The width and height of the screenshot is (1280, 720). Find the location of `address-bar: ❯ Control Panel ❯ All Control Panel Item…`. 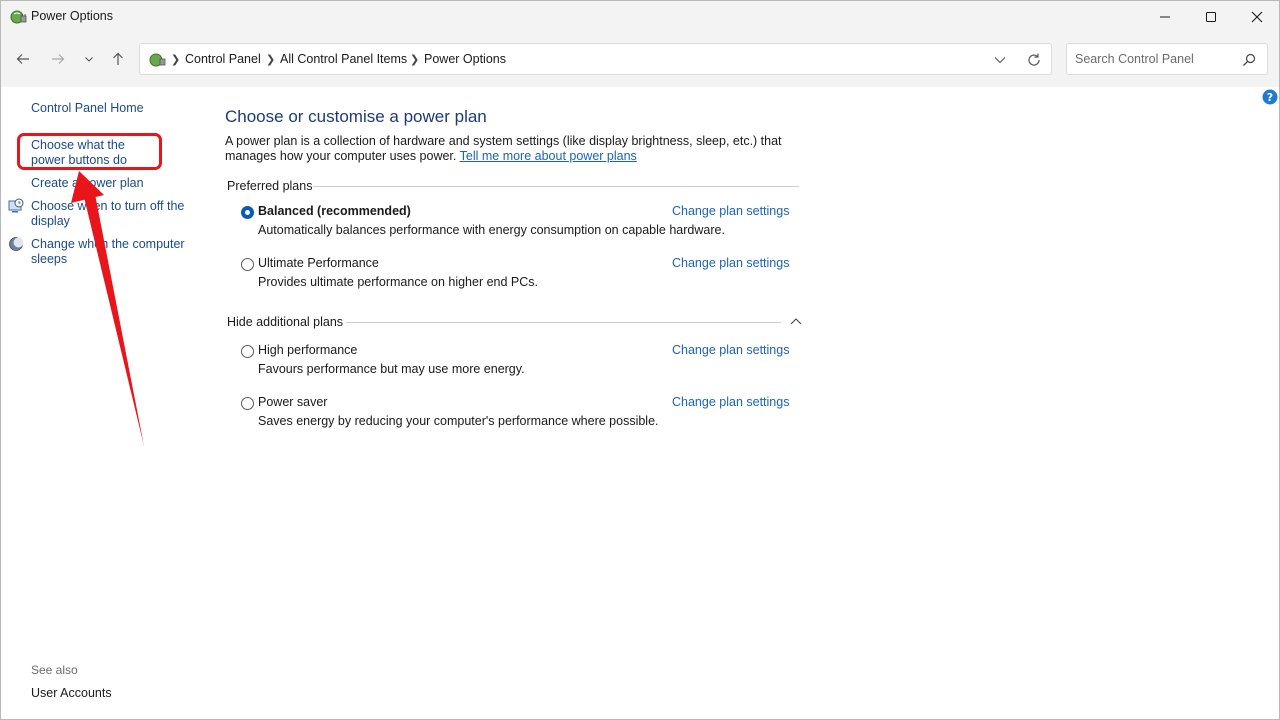

address-bar: ❯ Control Panel ❯ All Control Panel Item… is located at coordinates (595, 59).